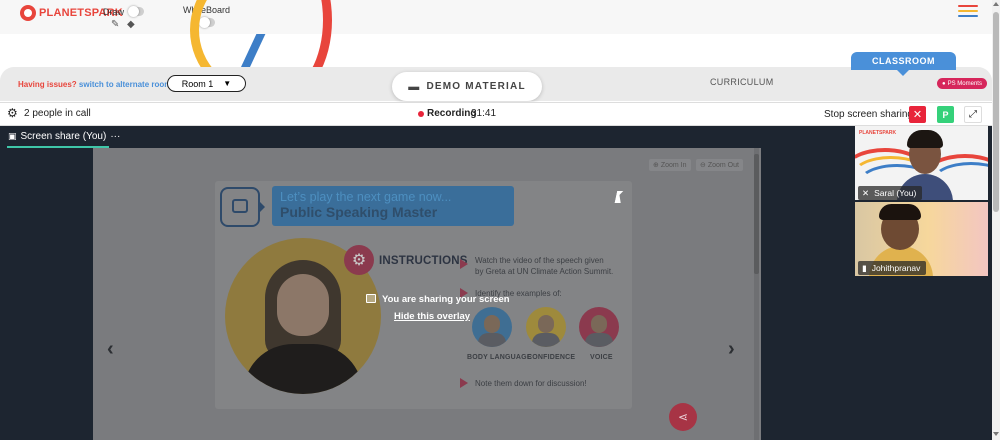  What do you see at coordinates (944, 83) in the screenshot?
I see `camera-icon: ●` at bounding box center [944, 83].